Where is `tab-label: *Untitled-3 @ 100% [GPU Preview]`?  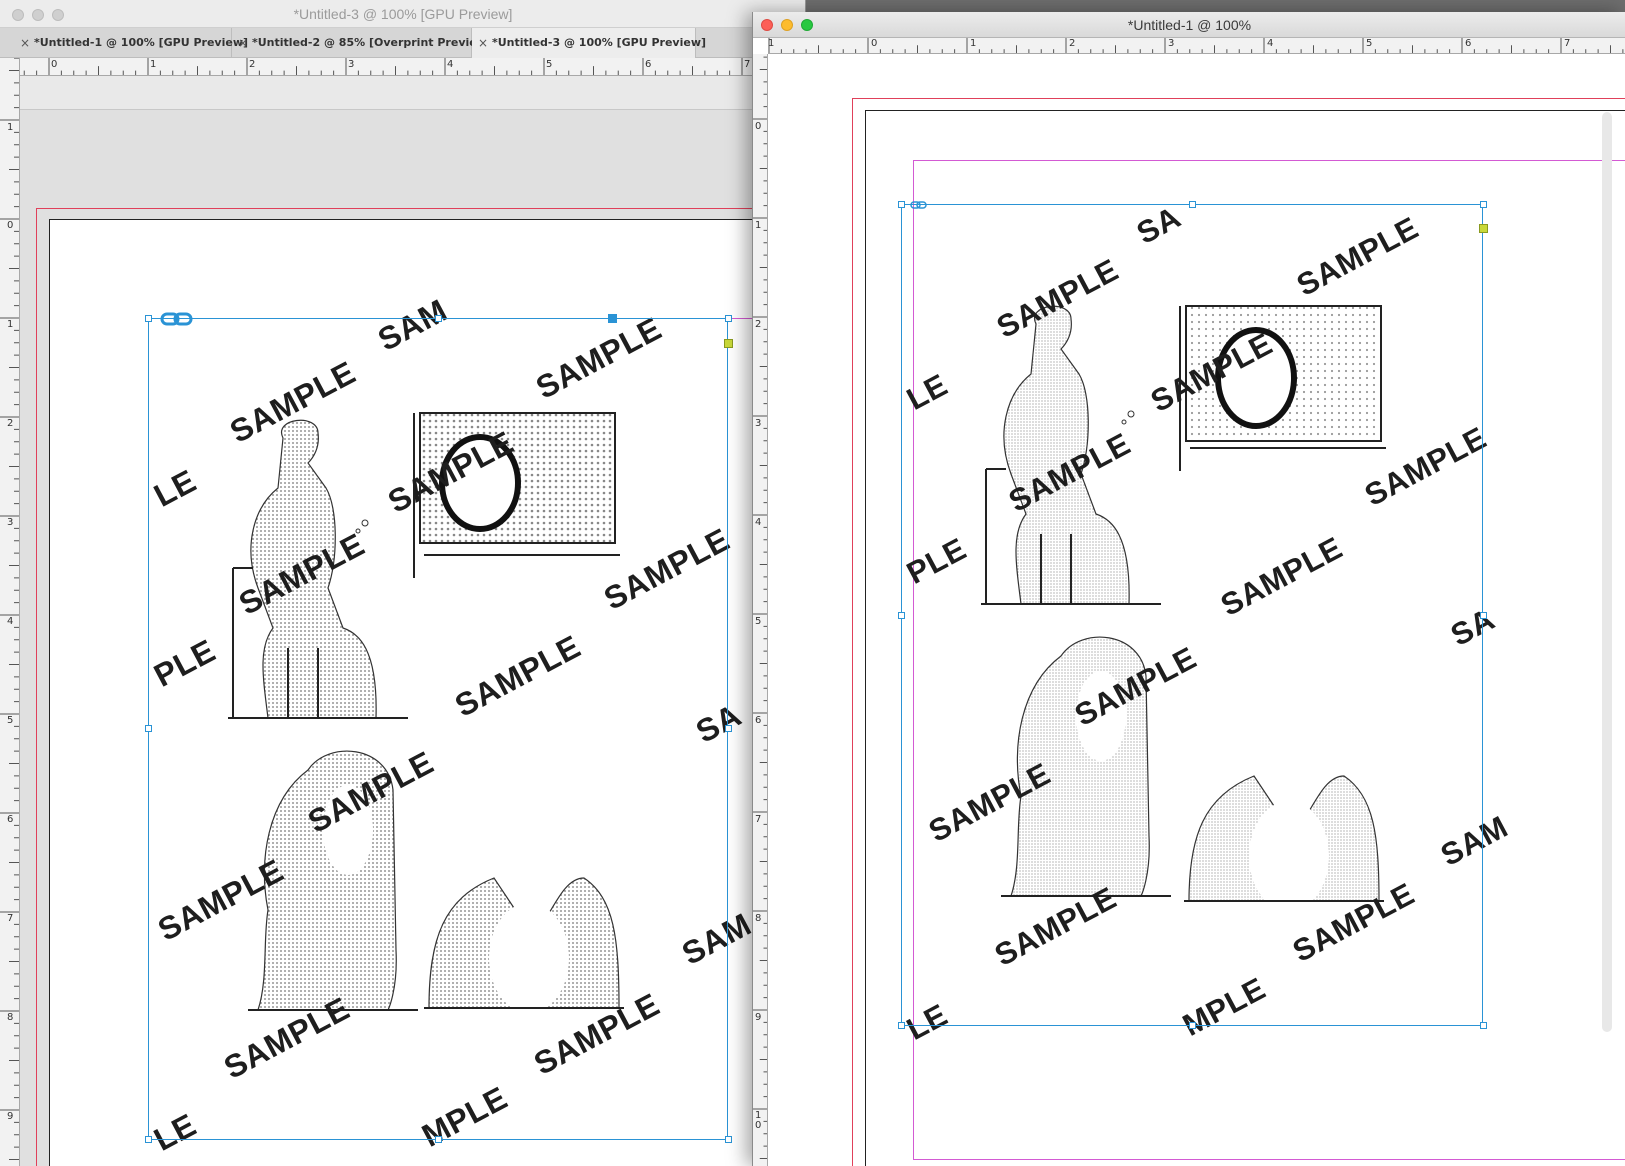 tab-label: *Untitled-3 @ 100% [GPU Preview] is located at coordinates (599, 42).